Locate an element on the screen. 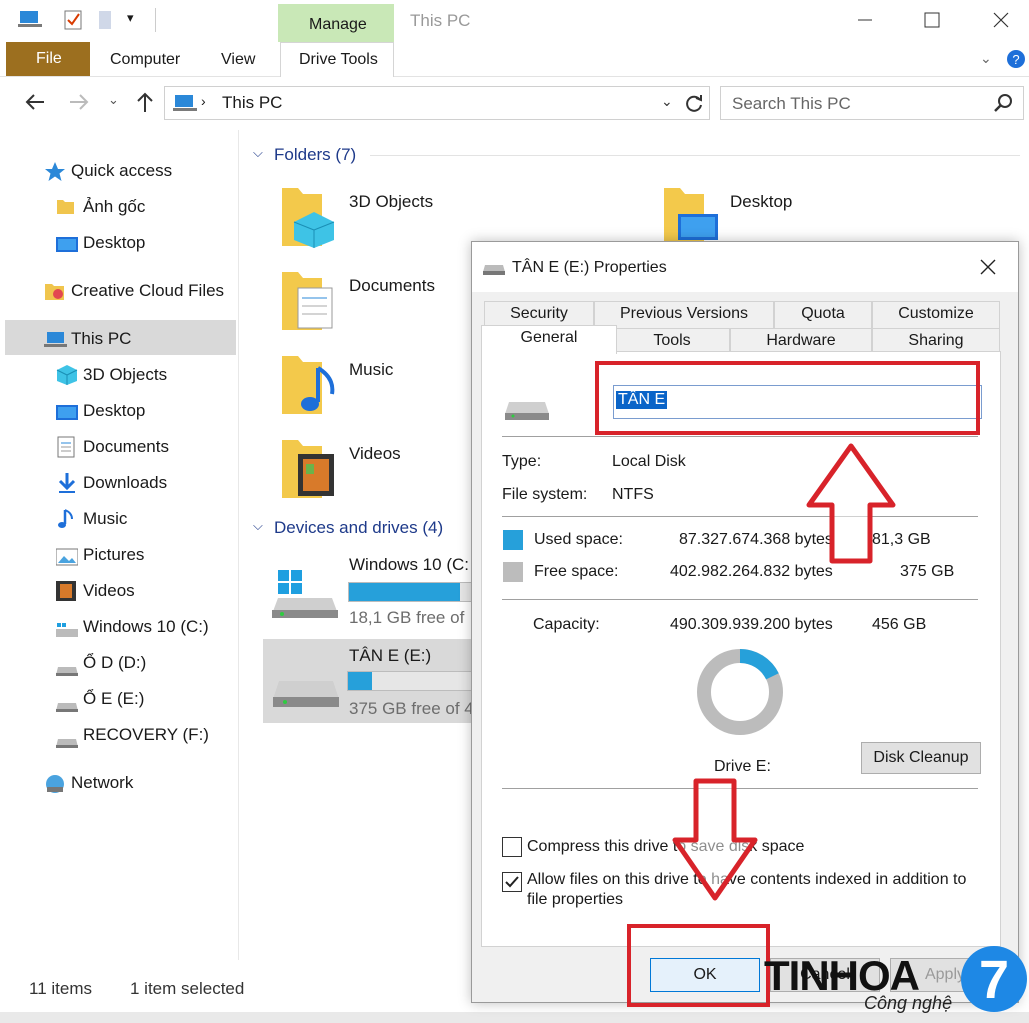 The width and height of the screenshot is (1029, 1023). nav-label: Creative Cloud Files is located at coordinates (148, 290).